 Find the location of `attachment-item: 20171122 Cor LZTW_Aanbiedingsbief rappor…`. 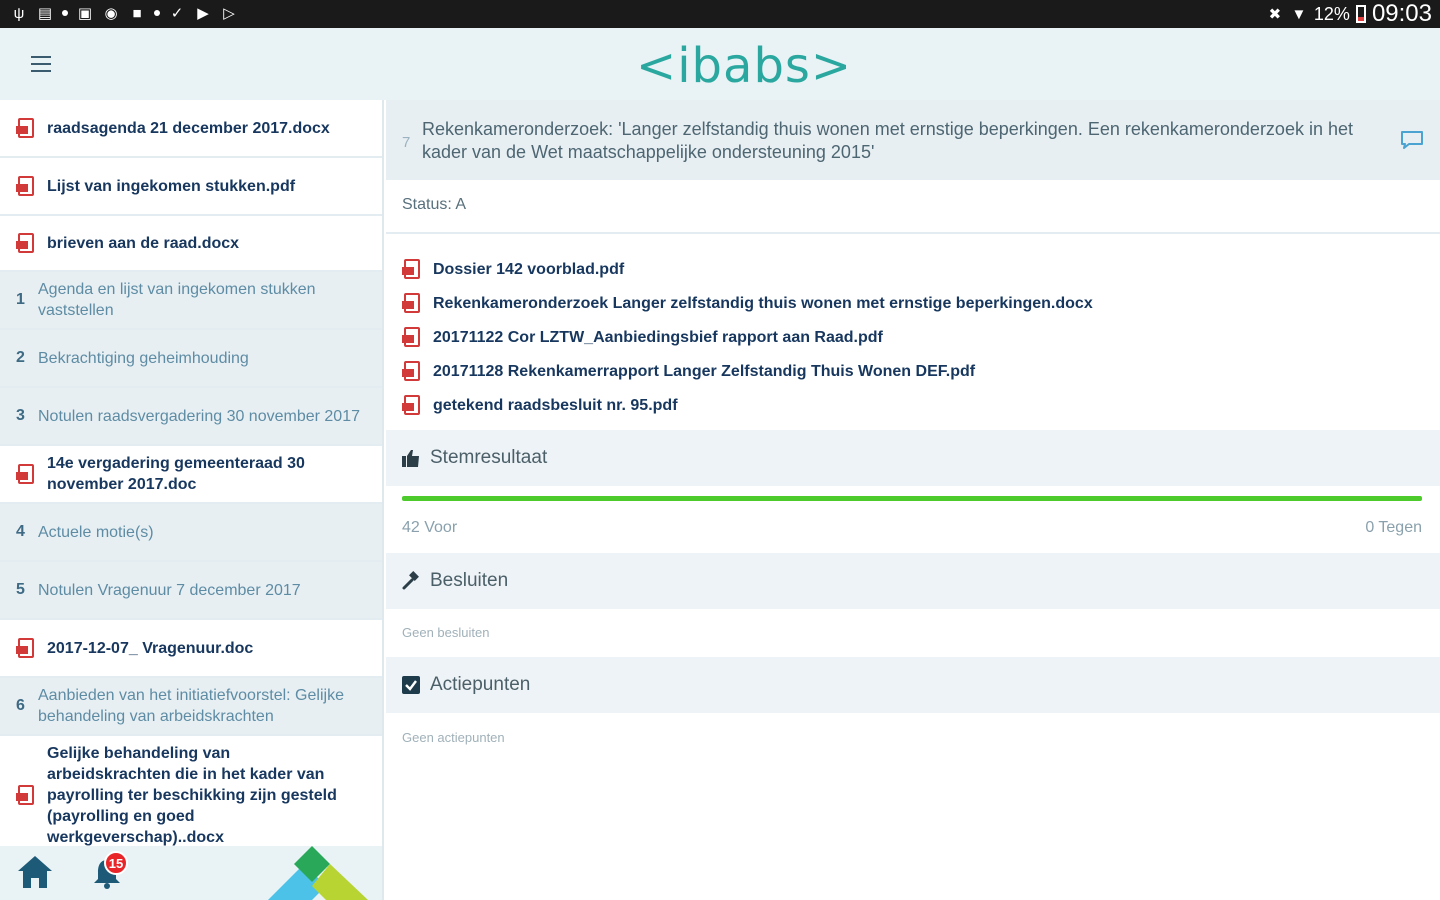

attachment-item: 20171122 Cor LZTW_Aanbiedingsbief rappor… is located at coordinates (747, 337).